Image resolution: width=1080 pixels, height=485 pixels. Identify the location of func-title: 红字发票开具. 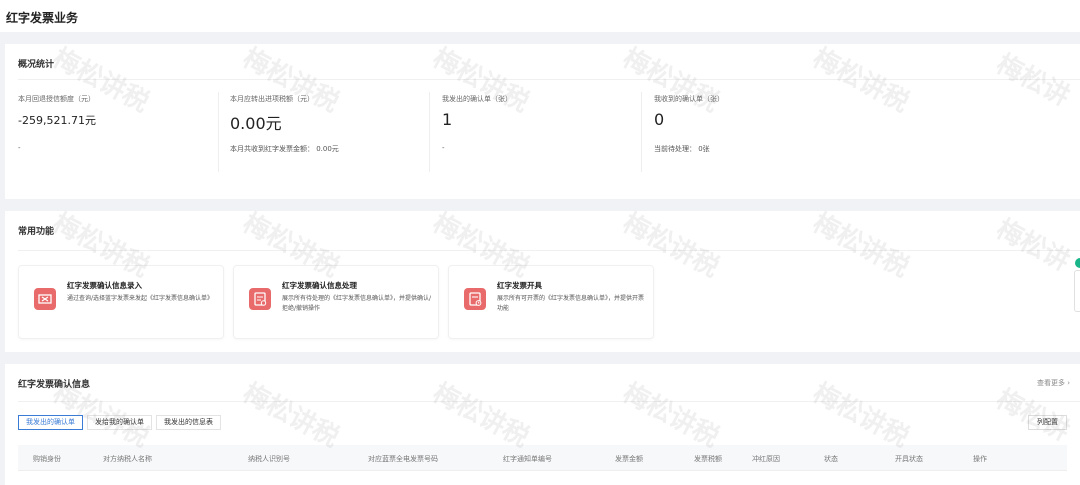
(519, 285).